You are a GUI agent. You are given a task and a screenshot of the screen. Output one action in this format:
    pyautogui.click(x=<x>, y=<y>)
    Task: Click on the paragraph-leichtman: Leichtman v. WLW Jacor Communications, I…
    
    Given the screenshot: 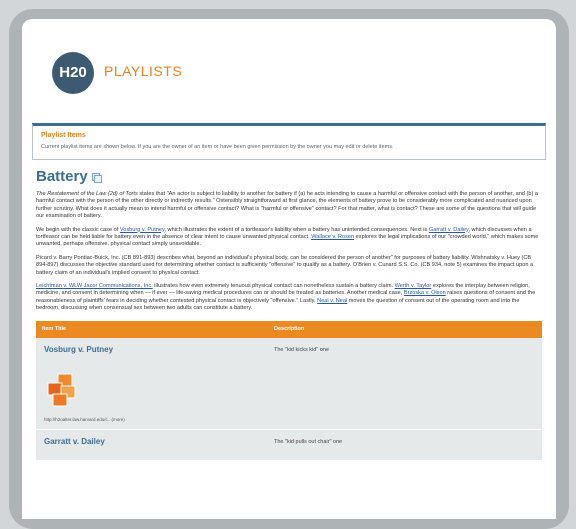 What is the action you would take?
    pyautogui.click(x=289, y=298)
    